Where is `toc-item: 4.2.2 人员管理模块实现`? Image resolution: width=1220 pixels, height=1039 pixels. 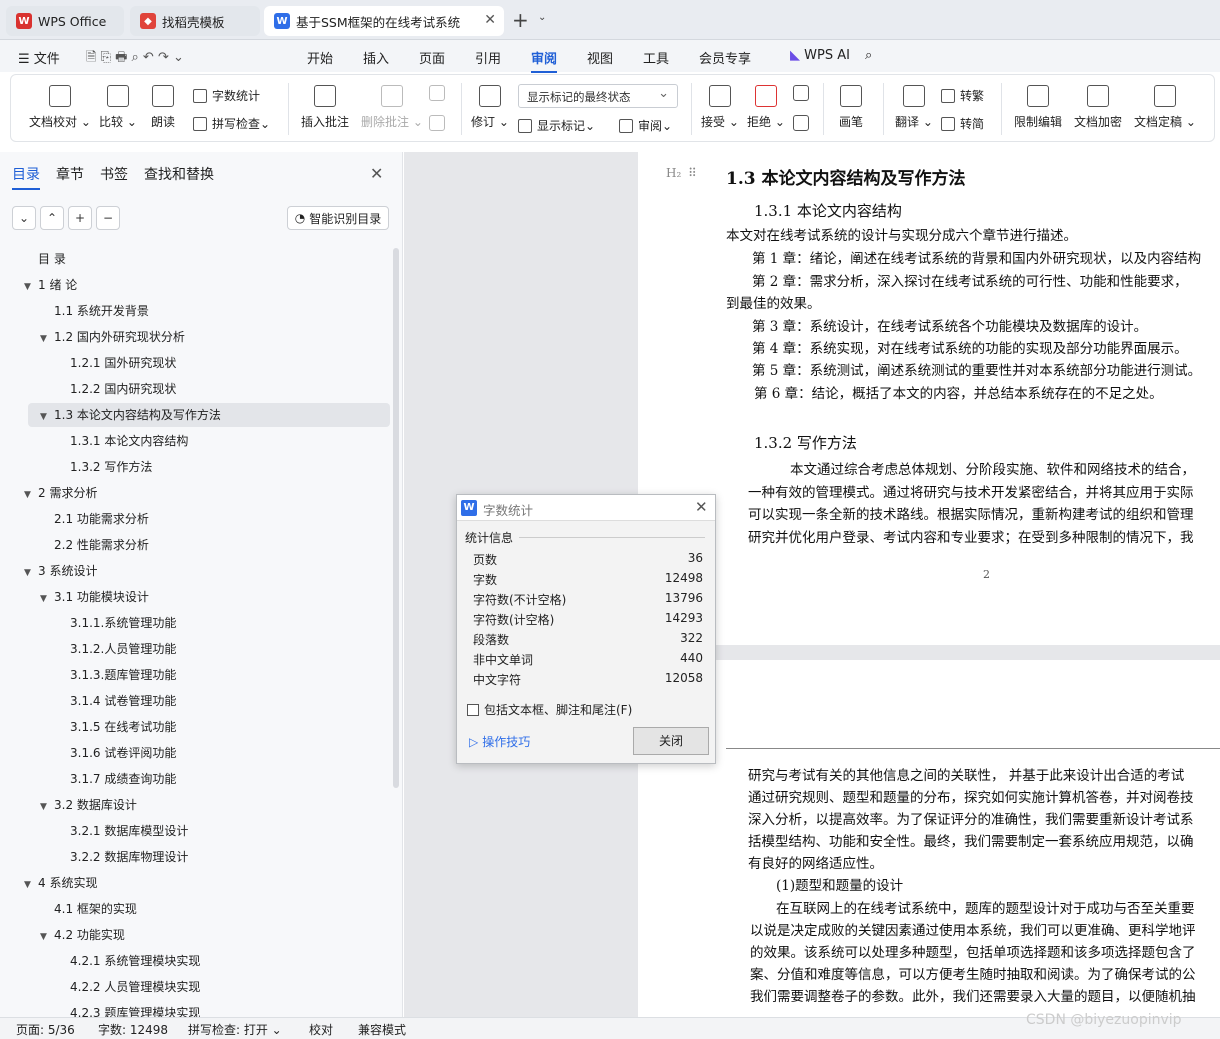 toc-item: 4.2.2 人员管理模块实现 is located at coordinates (135, 987).